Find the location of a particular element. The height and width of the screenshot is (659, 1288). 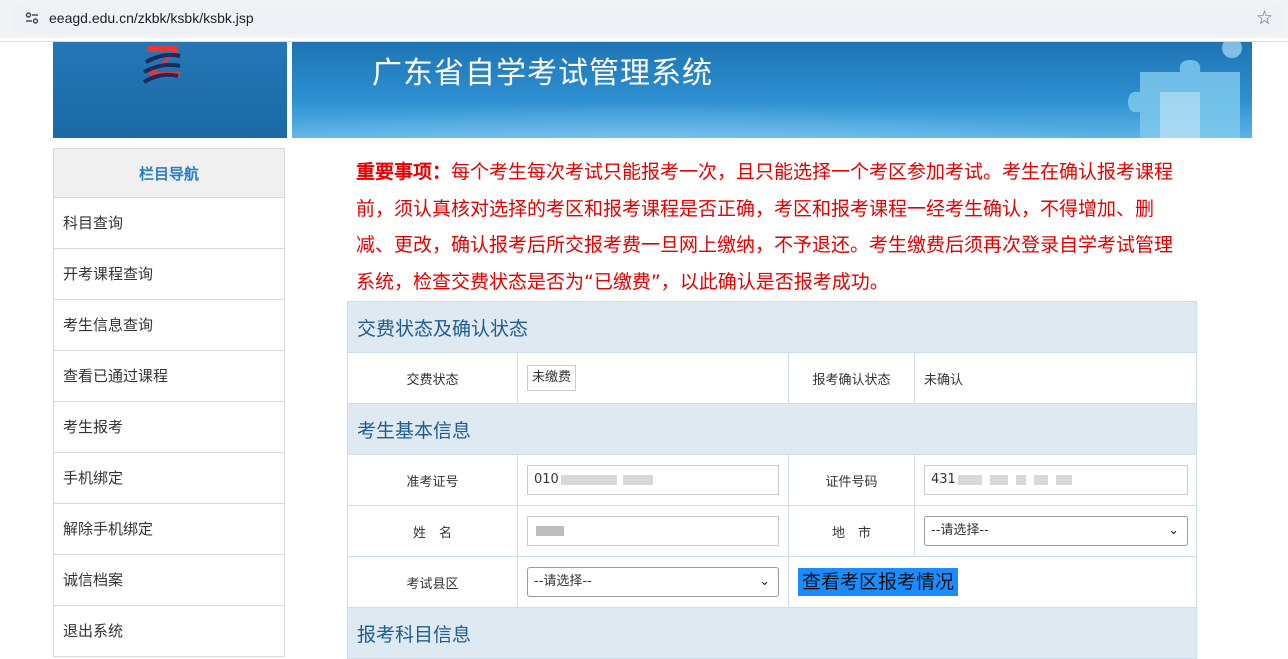

table-row: 交费状态 未缴费 报考确认状态 未确认 is located at coordinates (772, 378).